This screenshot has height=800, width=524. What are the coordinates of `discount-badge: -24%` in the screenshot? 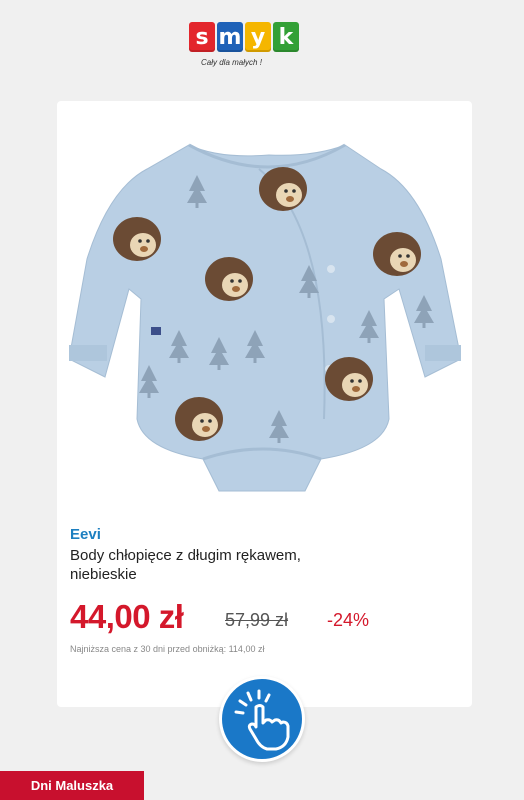 It's located at (348, 620).